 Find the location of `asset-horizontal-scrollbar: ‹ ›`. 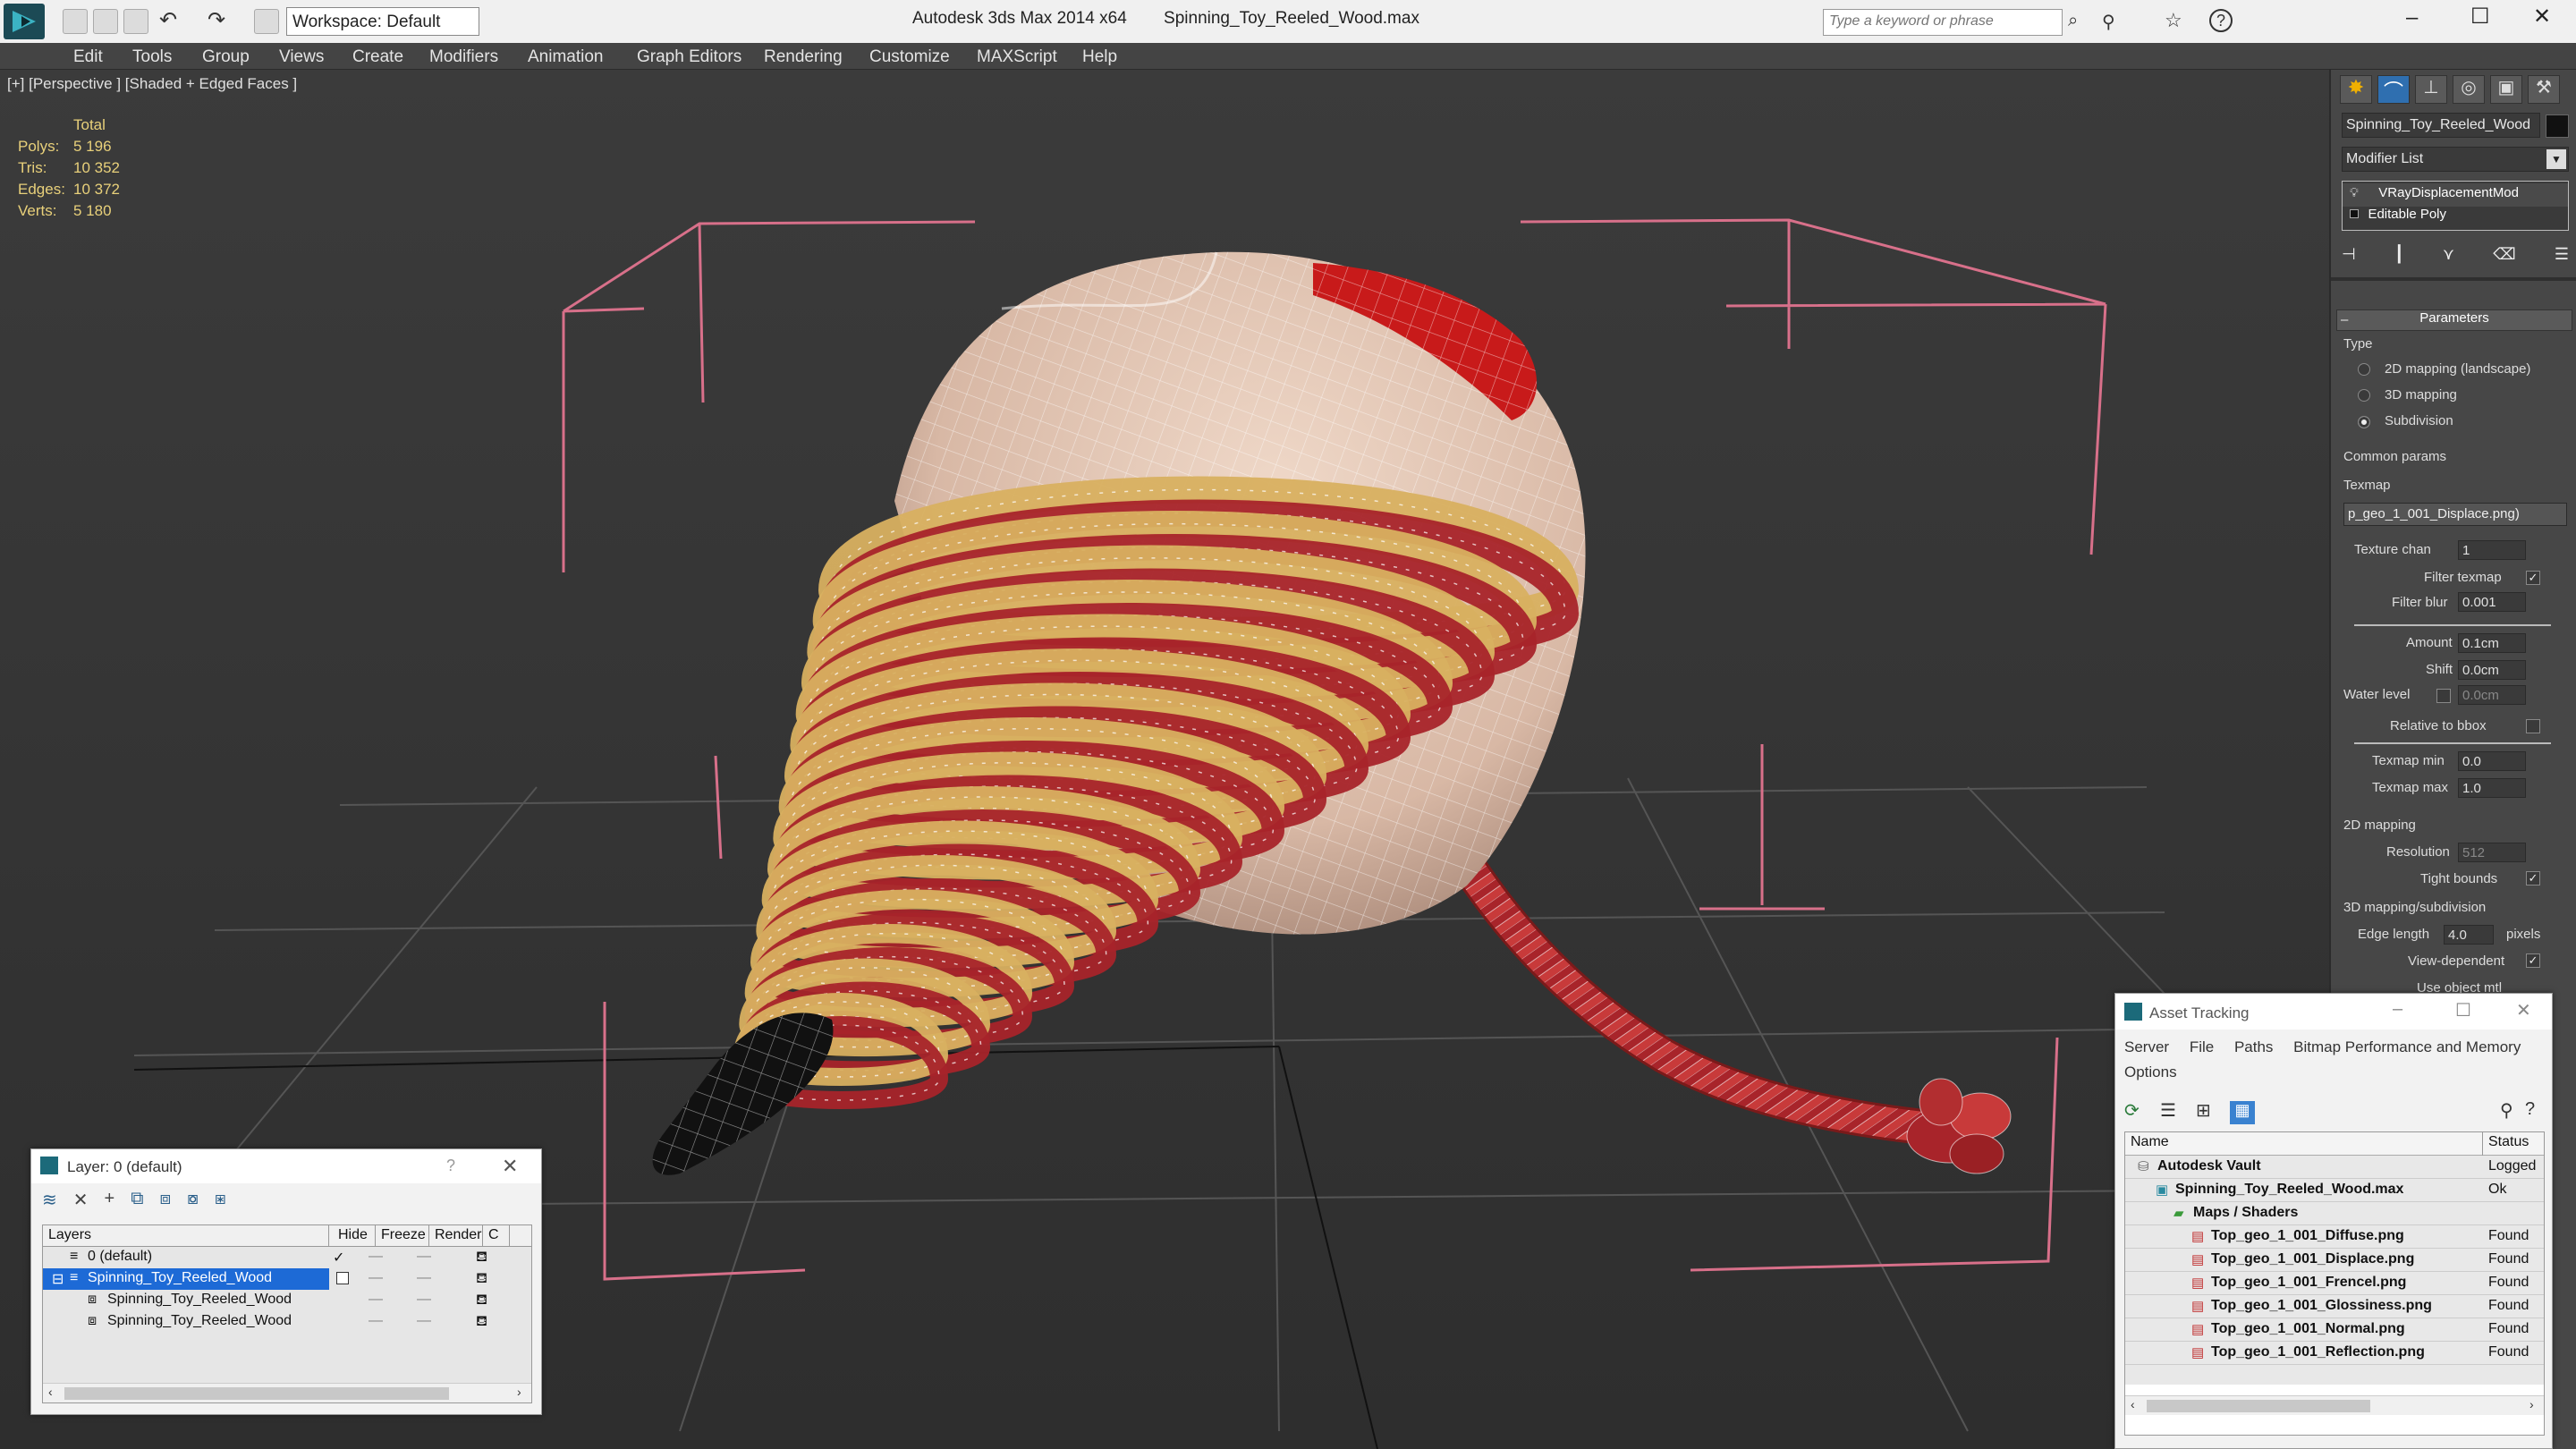

asset-horizontal-scrollbar: ‹ › is located at coordinates (2334, 1405).